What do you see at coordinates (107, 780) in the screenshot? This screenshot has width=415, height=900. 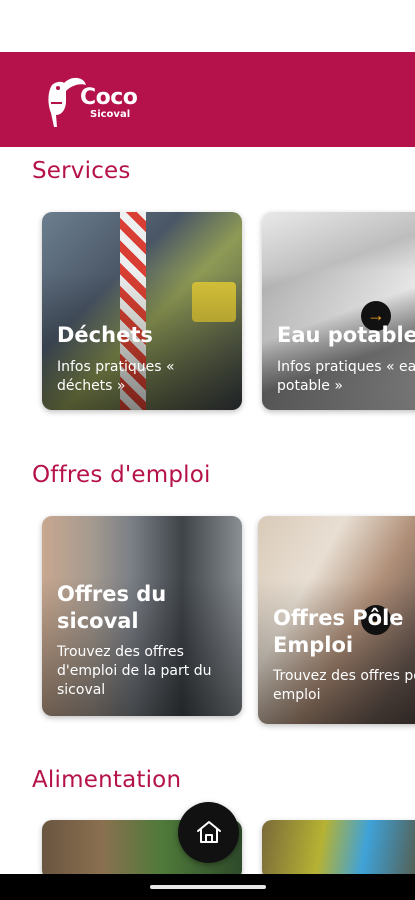 I see `section-title-alimentation: Alimentation` at bounding box center [107, 780].